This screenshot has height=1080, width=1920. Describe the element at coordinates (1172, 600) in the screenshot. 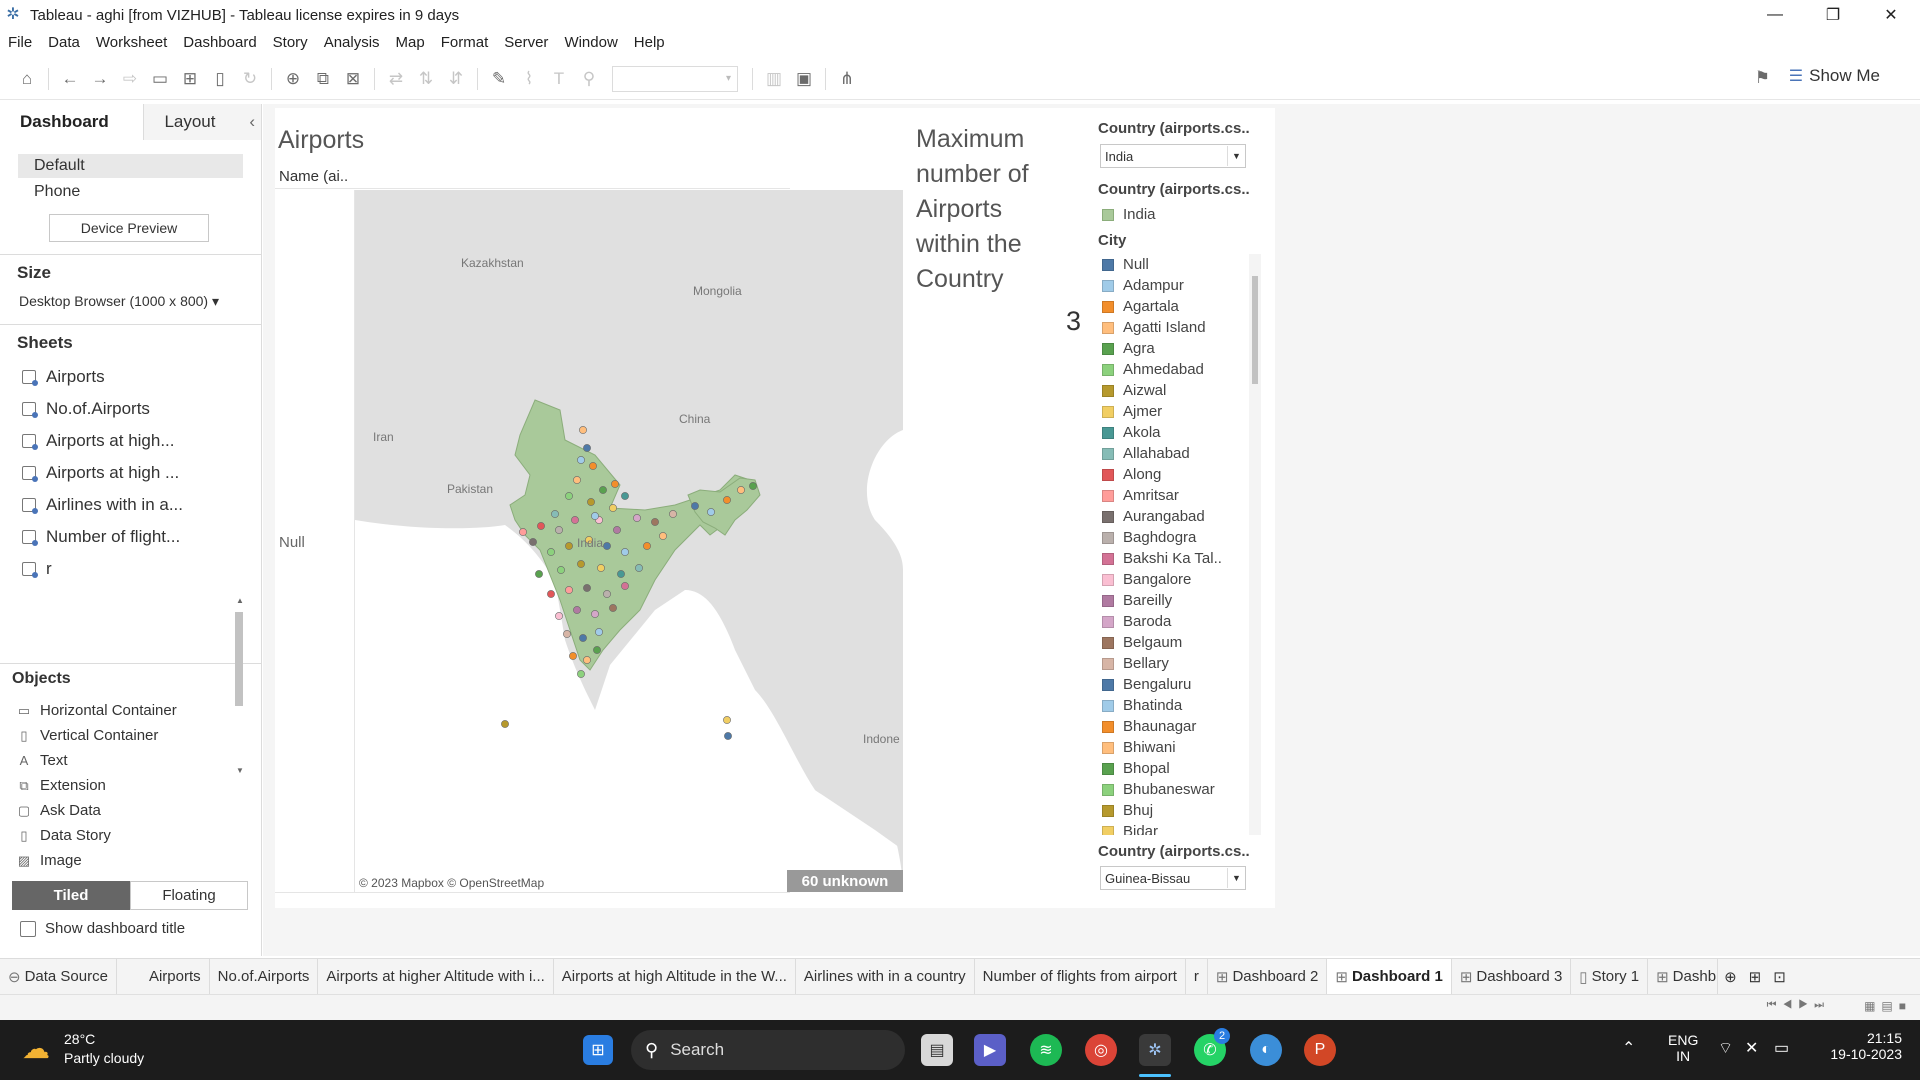

I see `city-legend-item: Bareilly` at that location.